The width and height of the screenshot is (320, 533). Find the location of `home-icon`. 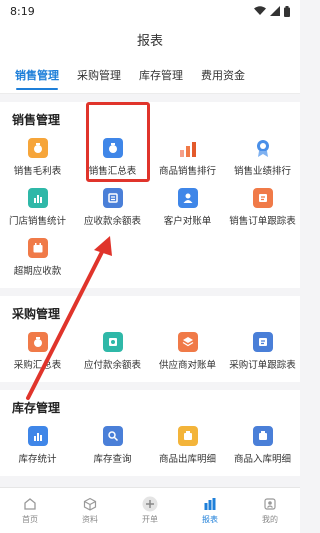

home-icon is located at coordinates (30, 504).